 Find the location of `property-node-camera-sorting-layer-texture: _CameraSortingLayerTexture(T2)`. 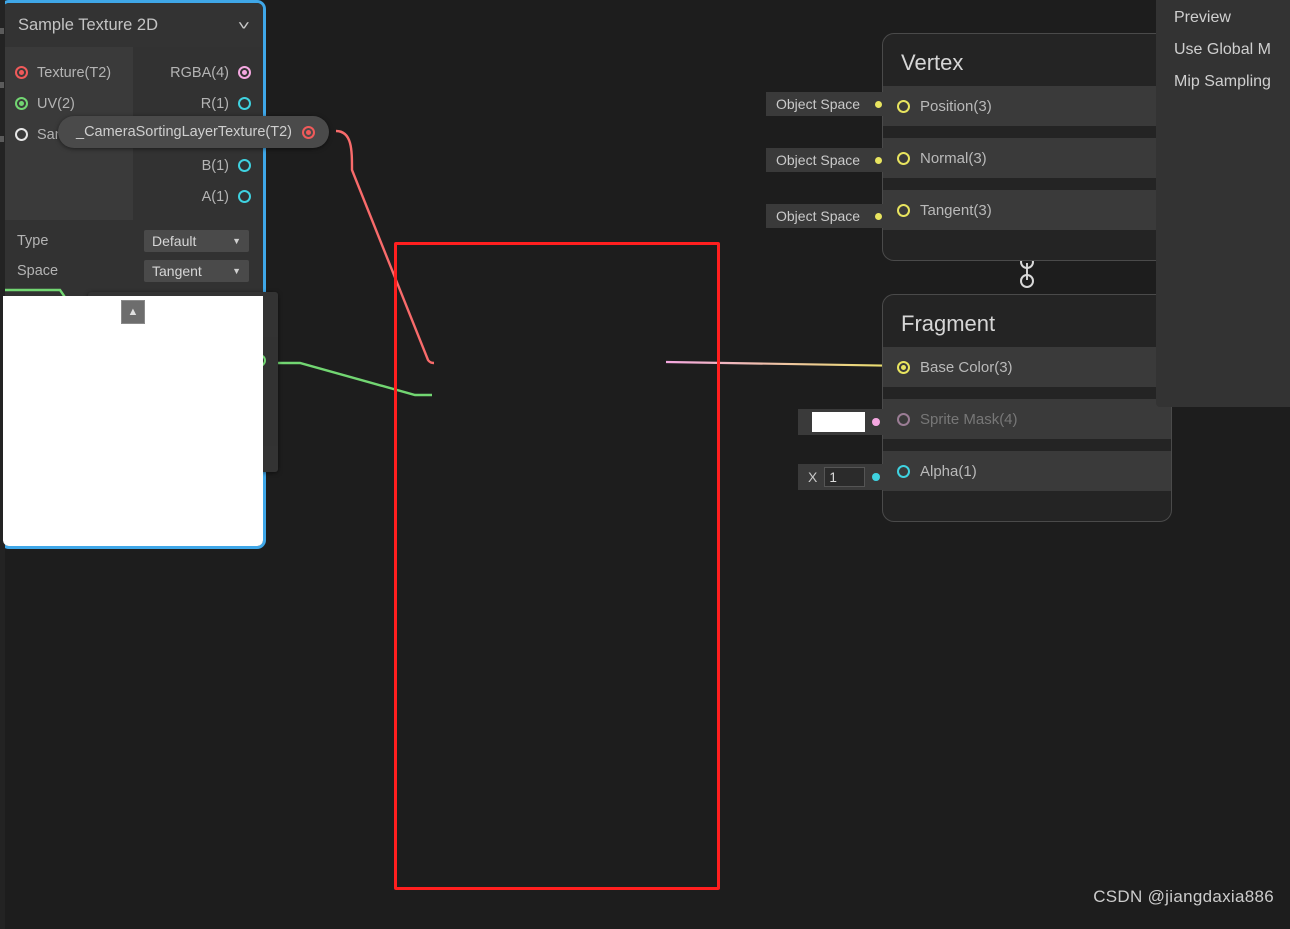

property-node-camera-sorting-layer-texture: _CameraSortingLayerTexture(T2) is located at coordinates (193, 132).